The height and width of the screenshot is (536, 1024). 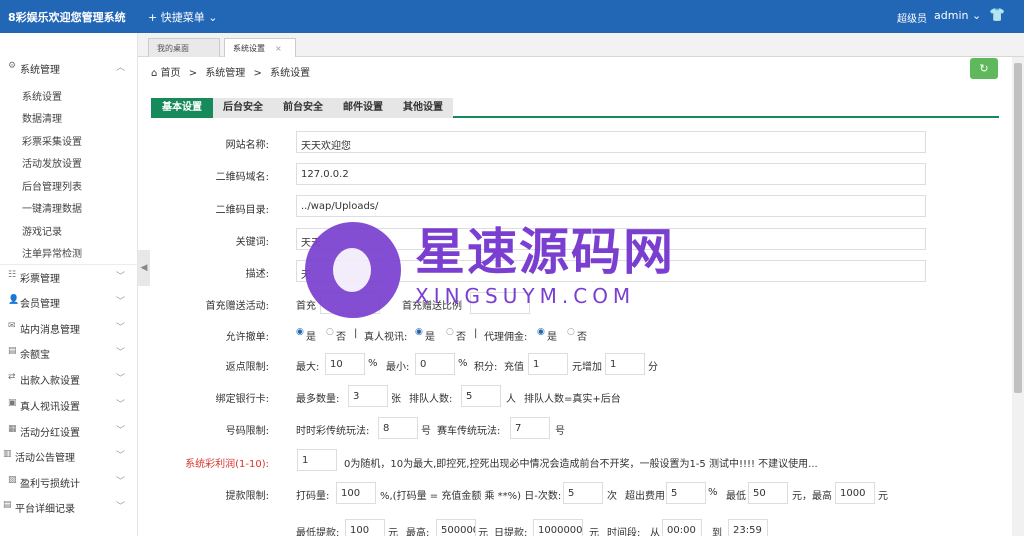 I want to click on theme-shirt-icon: 👕, so click(x=997, y=15).